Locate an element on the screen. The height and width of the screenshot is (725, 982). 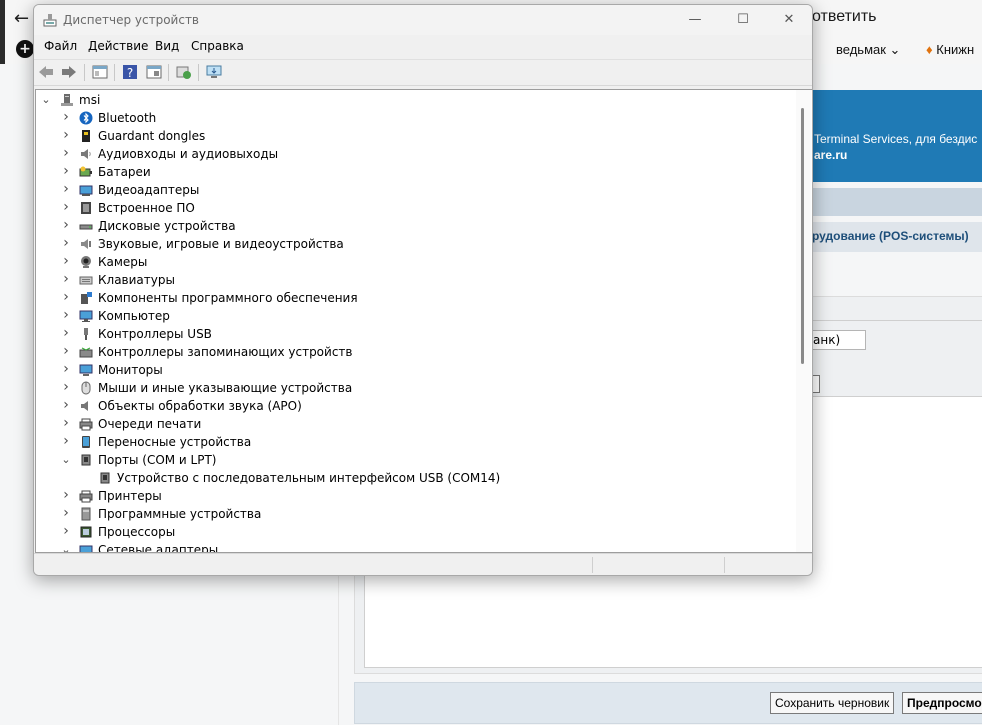
tree-category: › Мониторы is located at coordinates (416, 370).